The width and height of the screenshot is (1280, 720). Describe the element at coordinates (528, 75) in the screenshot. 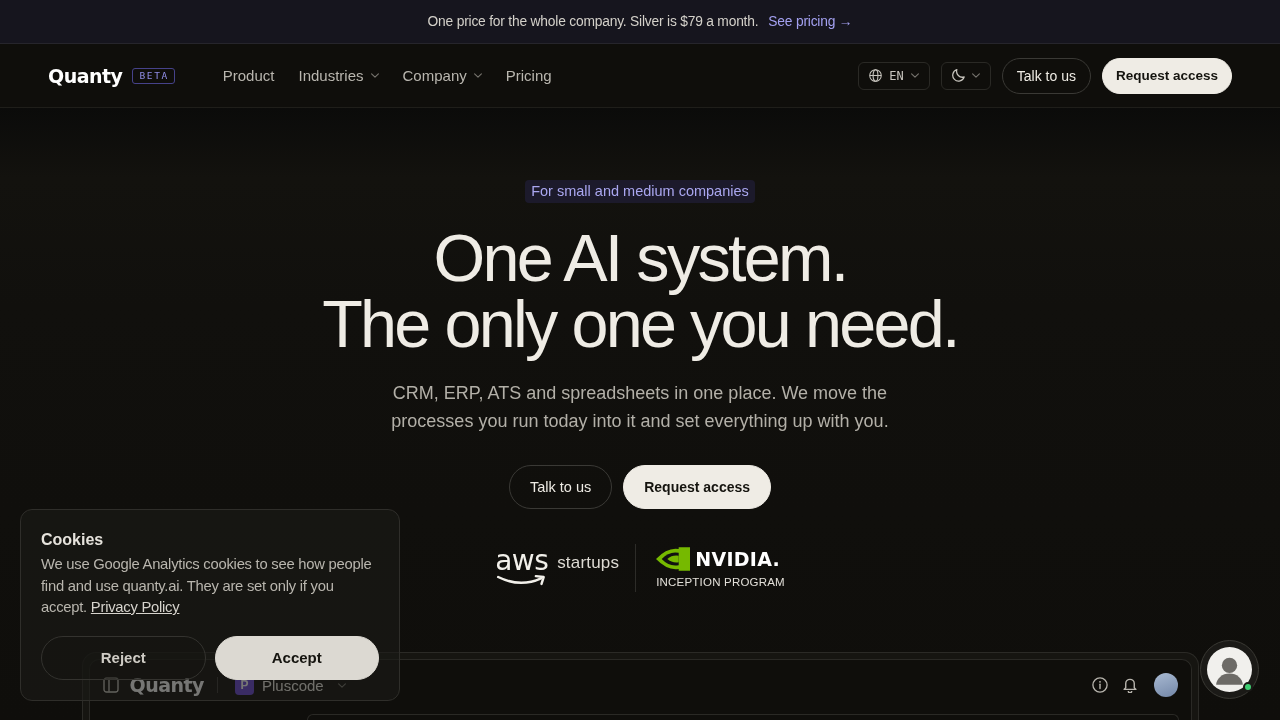

I see `nav-link: Pricing` at that location.